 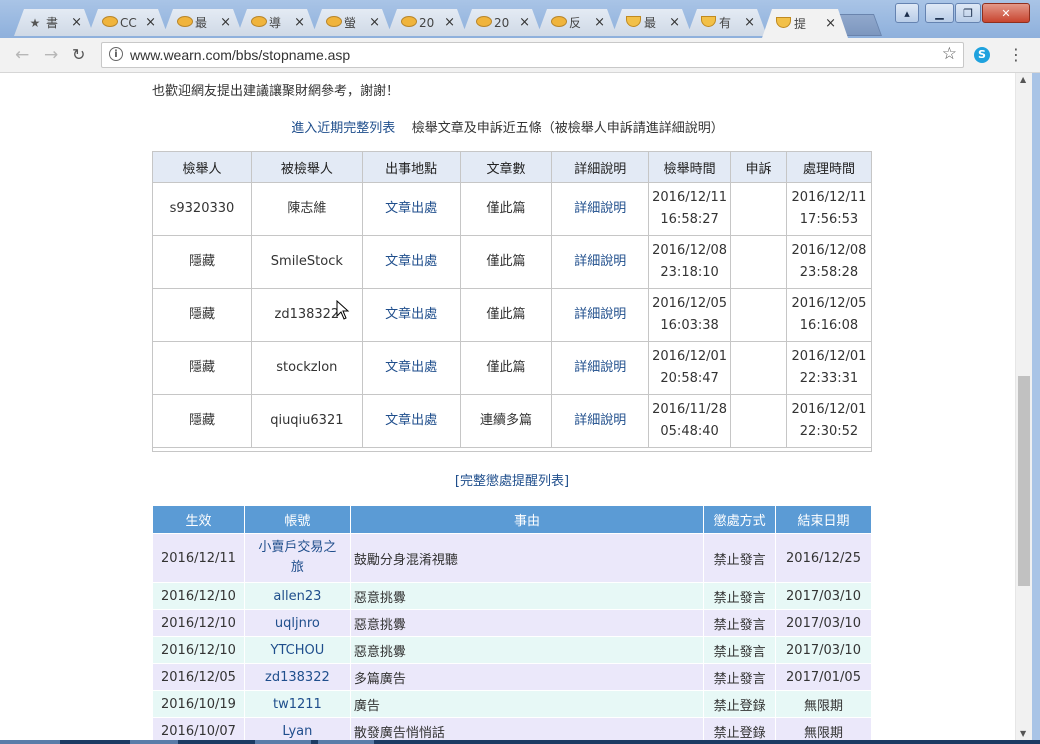 I want to click on handled-date: 2016/12/01, so click(x=829, y=409).